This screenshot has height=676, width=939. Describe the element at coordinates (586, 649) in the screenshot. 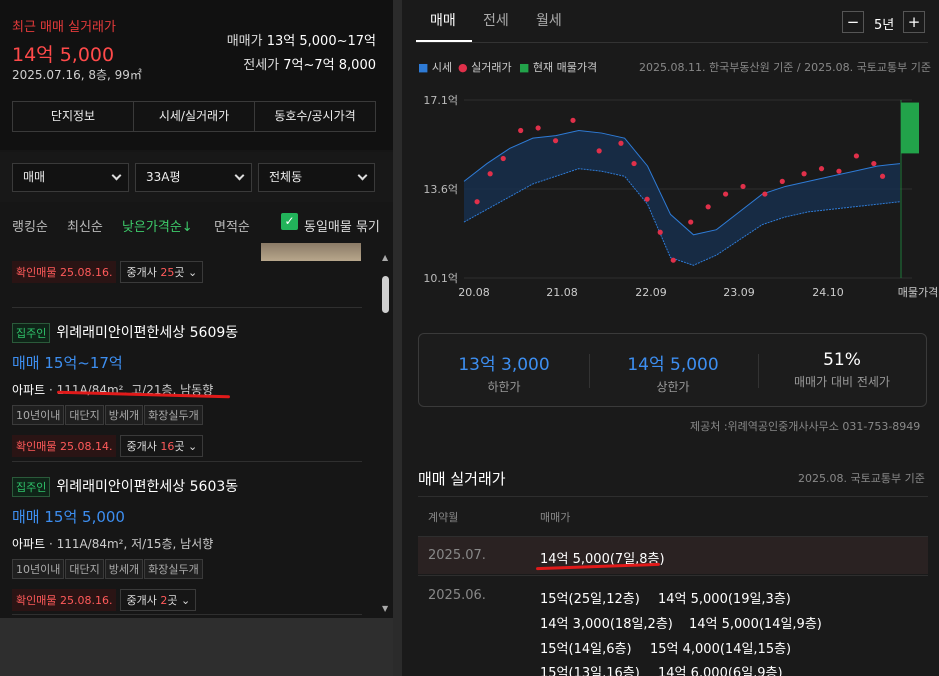

I see `deal-entry: 15억(14일,6층)` at that location.